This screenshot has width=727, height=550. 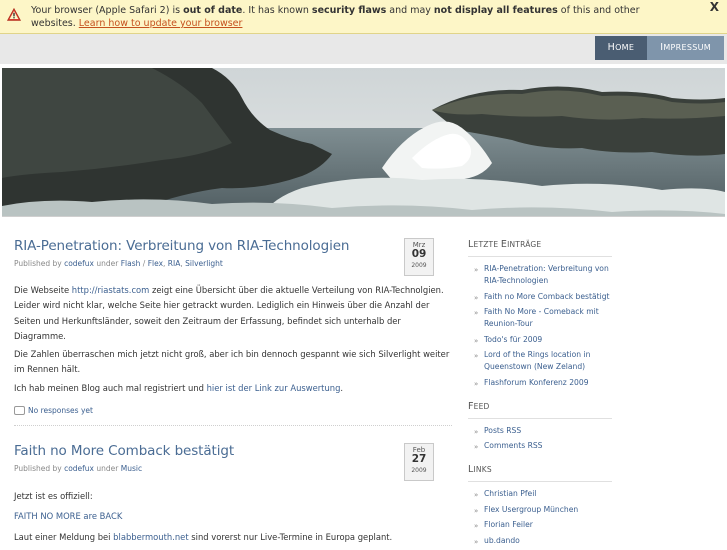 What do you see at coordinates (131, 468) in the screenshot?
I see `category-link: Music` at bounding box center [131, 468].